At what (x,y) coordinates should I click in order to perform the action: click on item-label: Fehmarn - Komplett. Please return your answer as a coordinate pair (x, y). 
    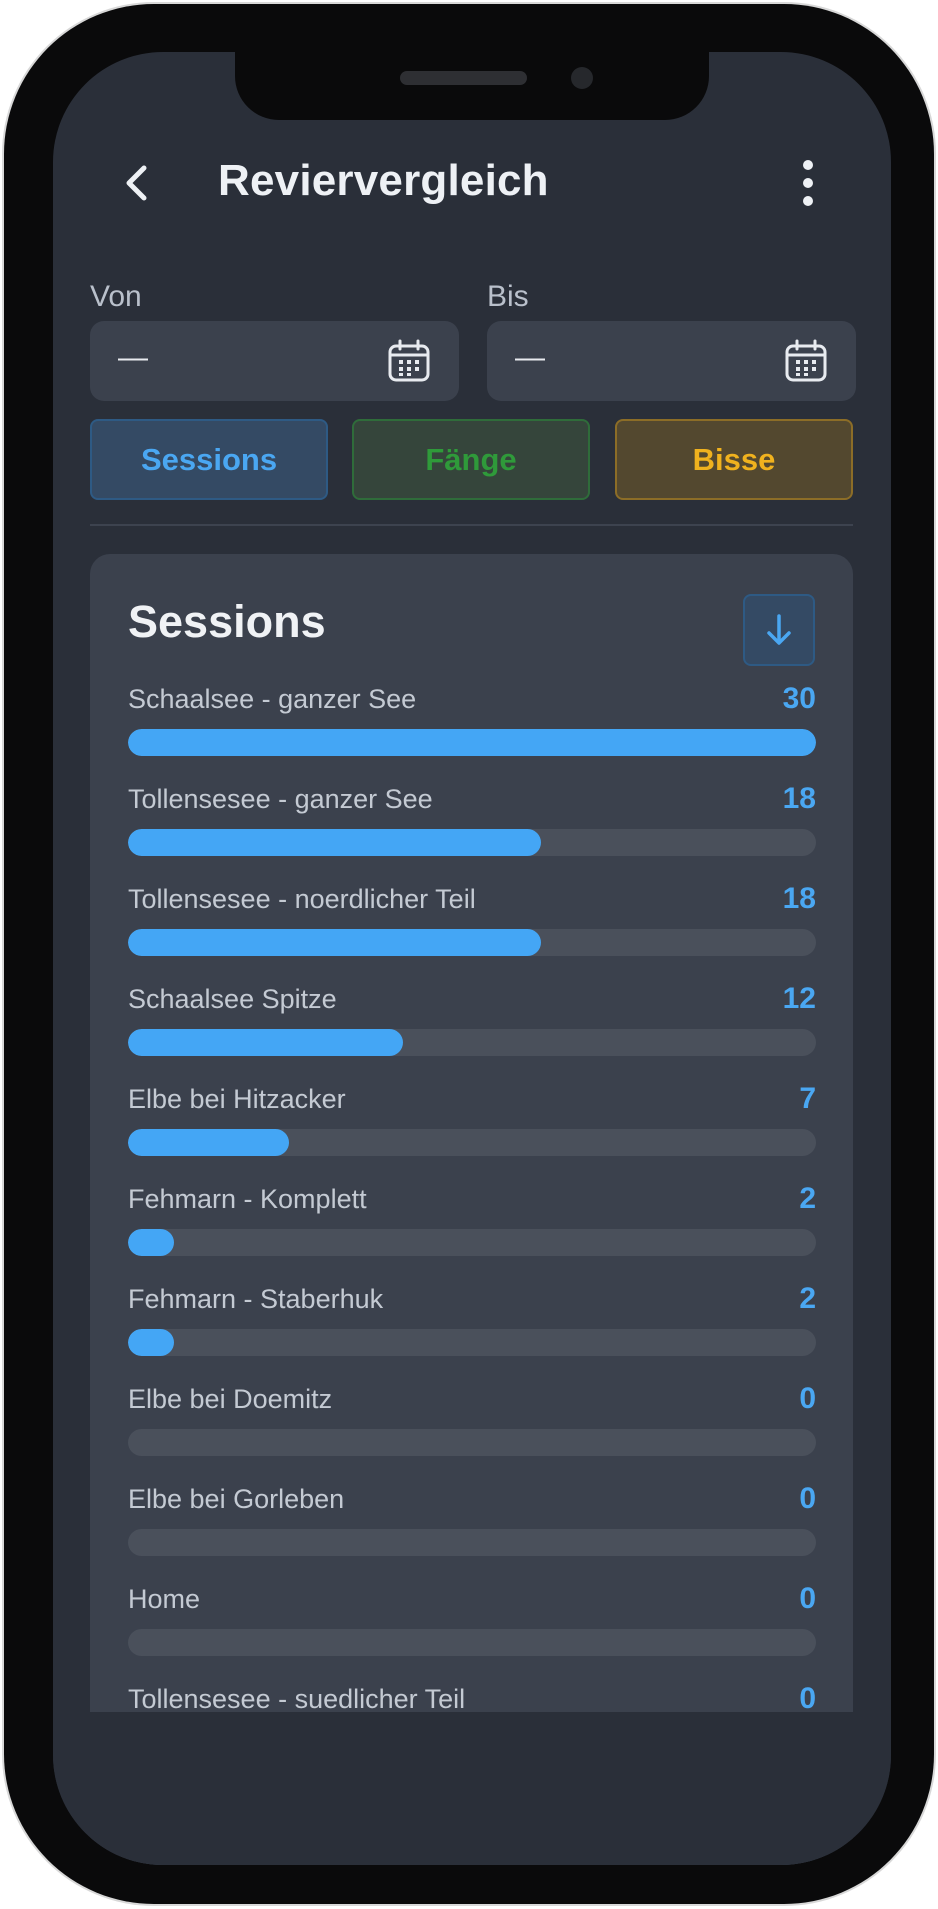
    Looking at the image, I should click on (247, 1199).